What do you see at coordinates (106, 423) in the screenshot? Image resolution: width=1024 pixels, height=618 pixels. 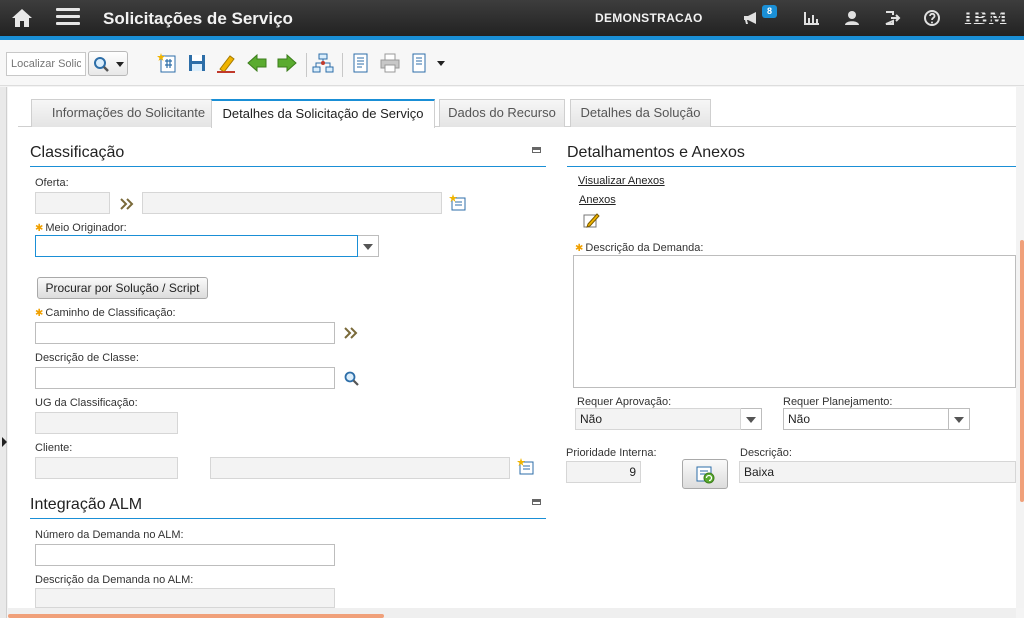 I see `ug-classificacao-field` at bounding box center [106, 423].